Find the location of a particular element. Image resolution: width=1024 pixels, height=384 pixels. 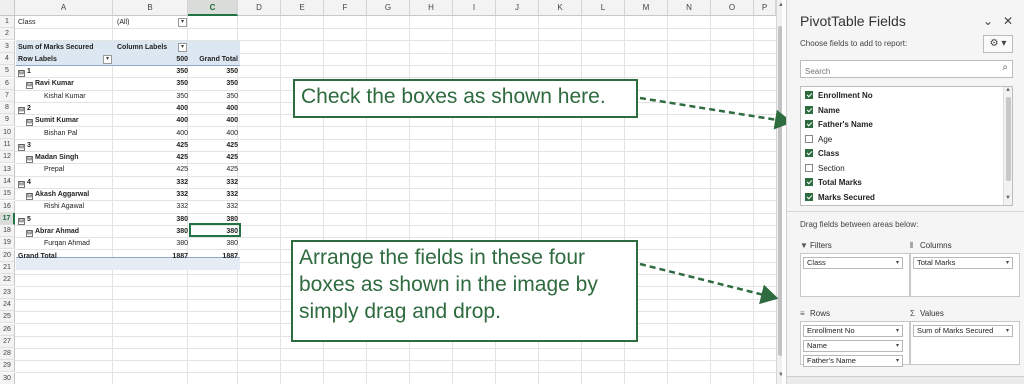

row-header: 16 is located at coordinates (7, 206).